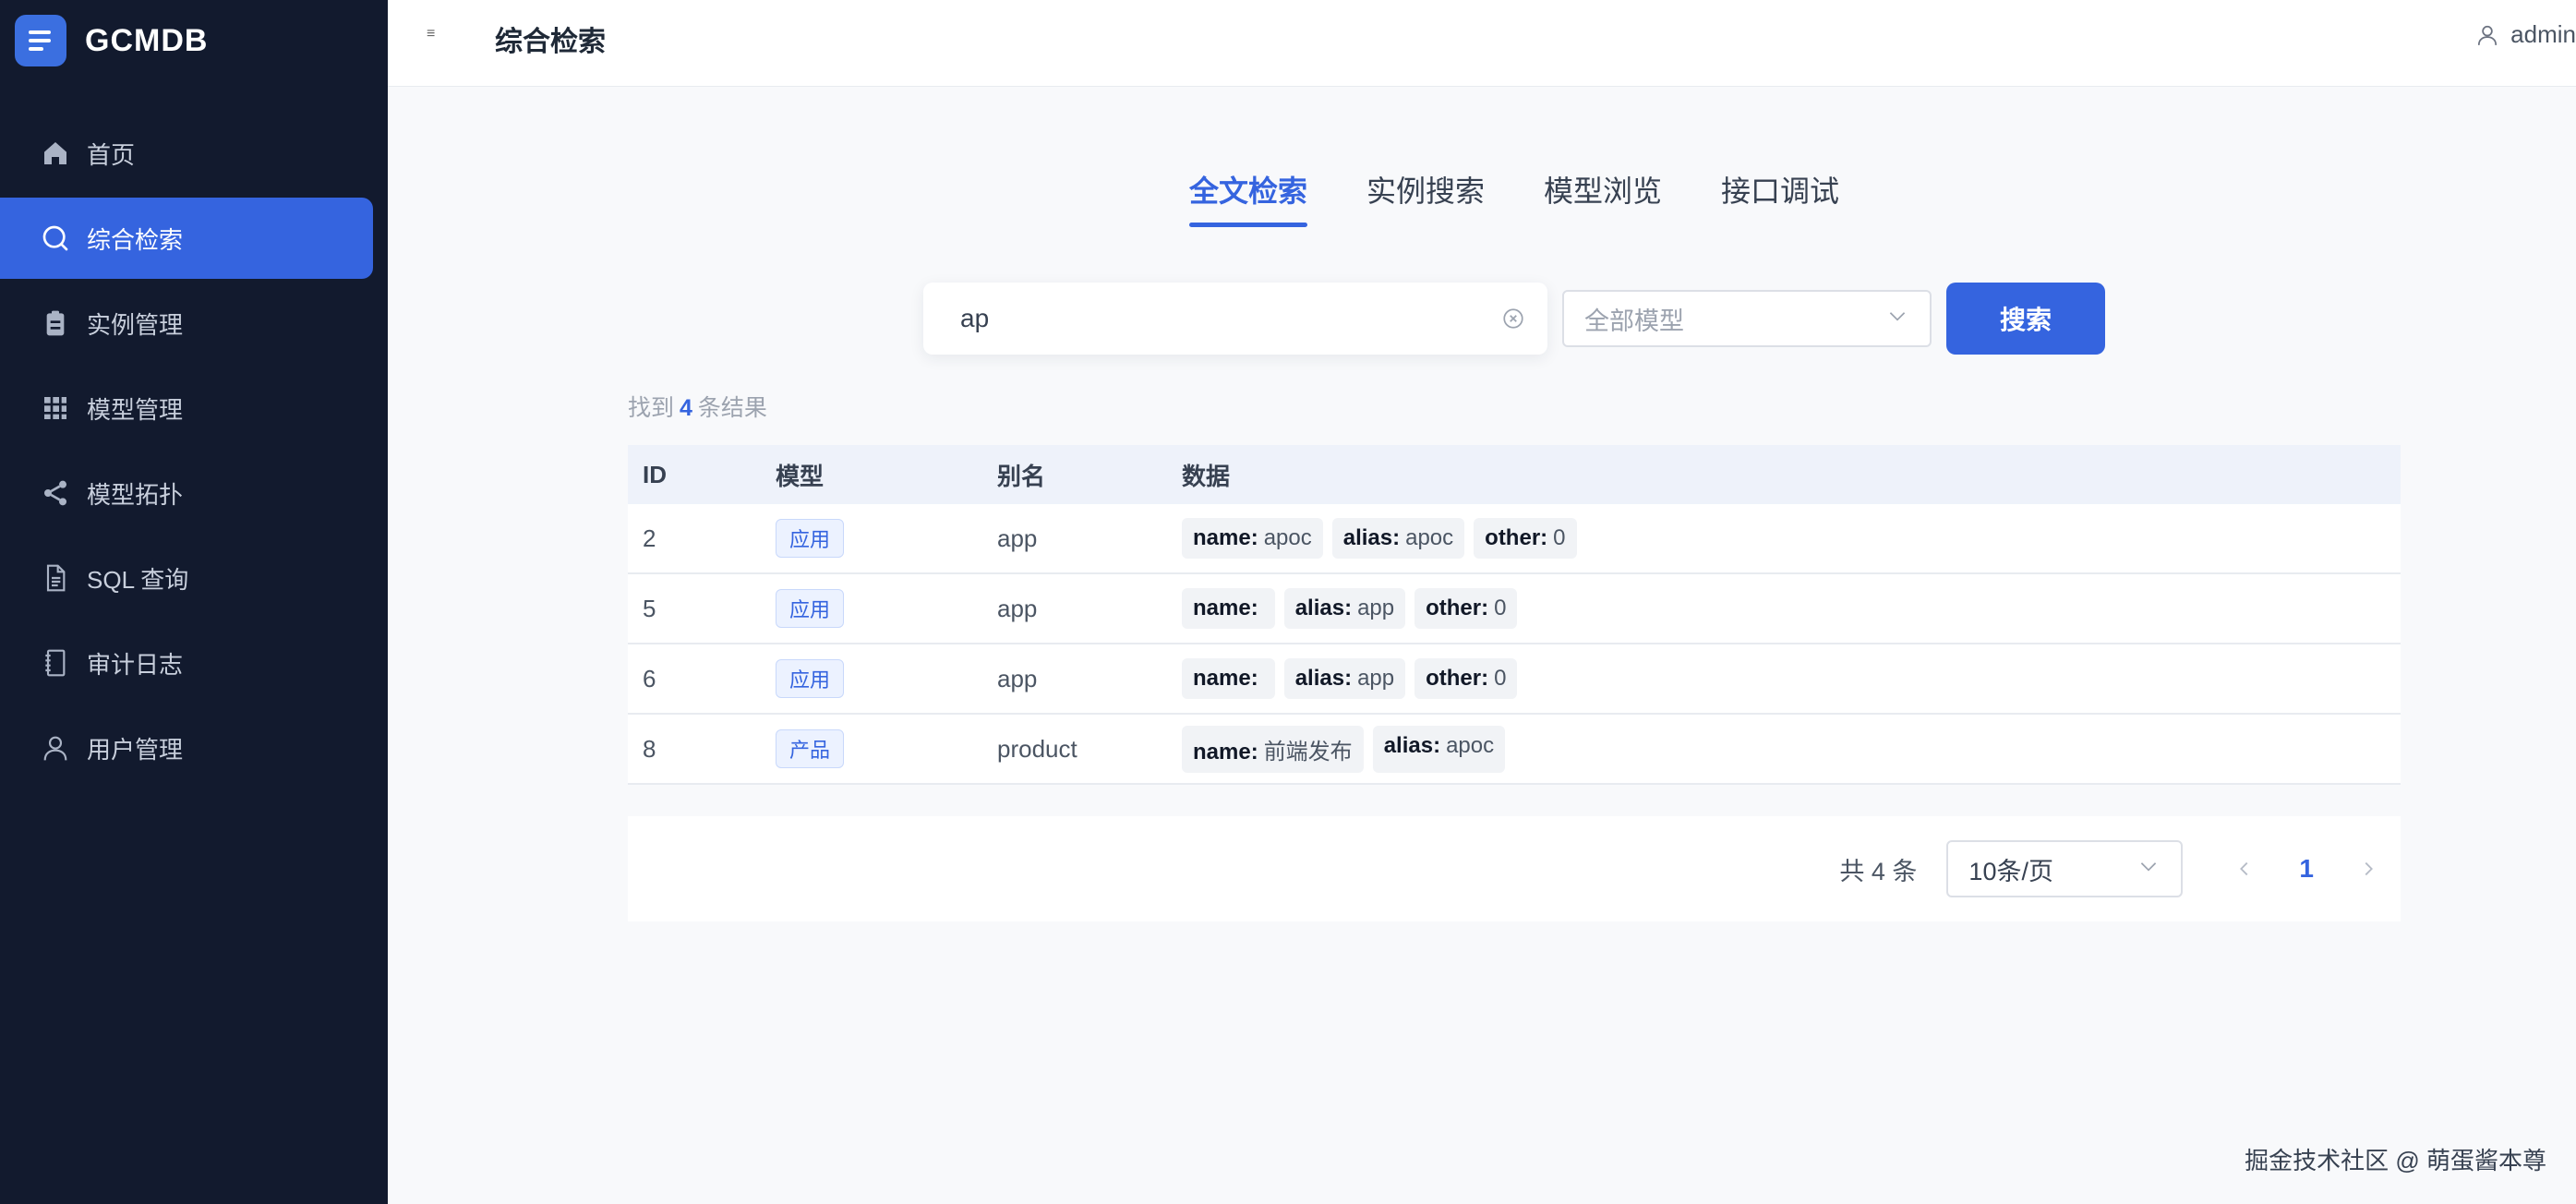  What do you see at coordinates (2025, 319) in the screenshot?
I see `search-button: 搜索` at bounding box center [2025, 319].